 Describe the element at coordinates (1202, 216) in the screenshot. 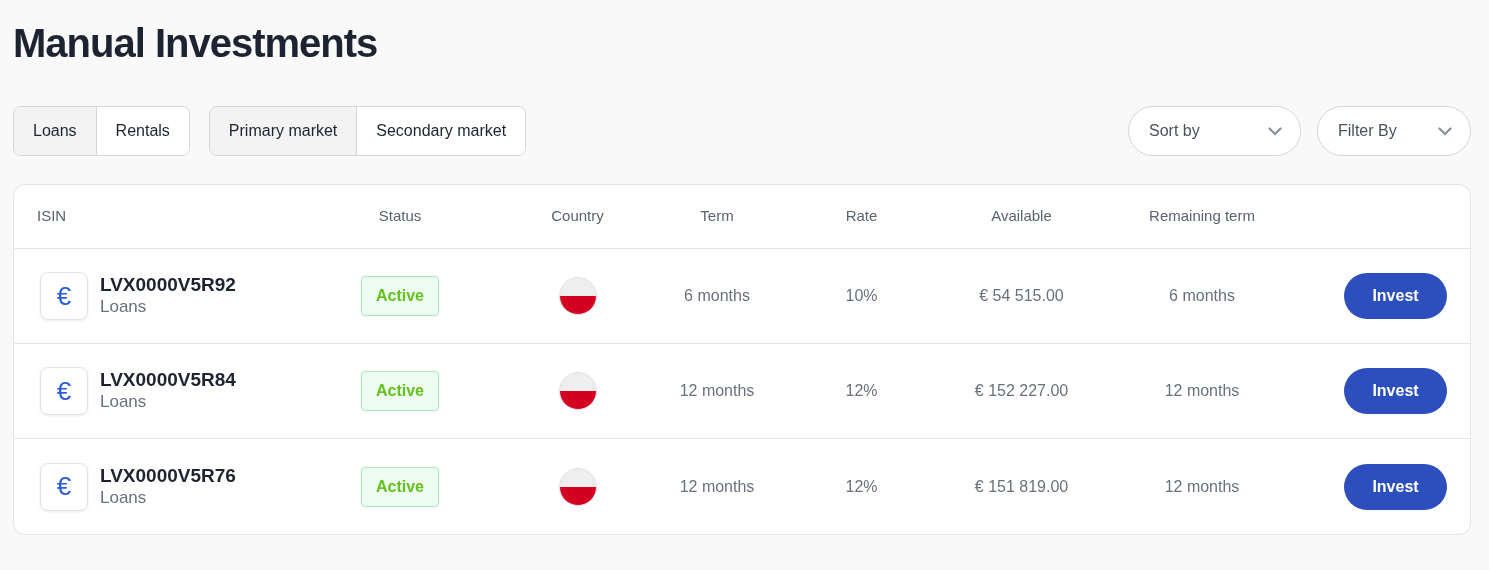

I see `column-header: Remaining term` at that location.